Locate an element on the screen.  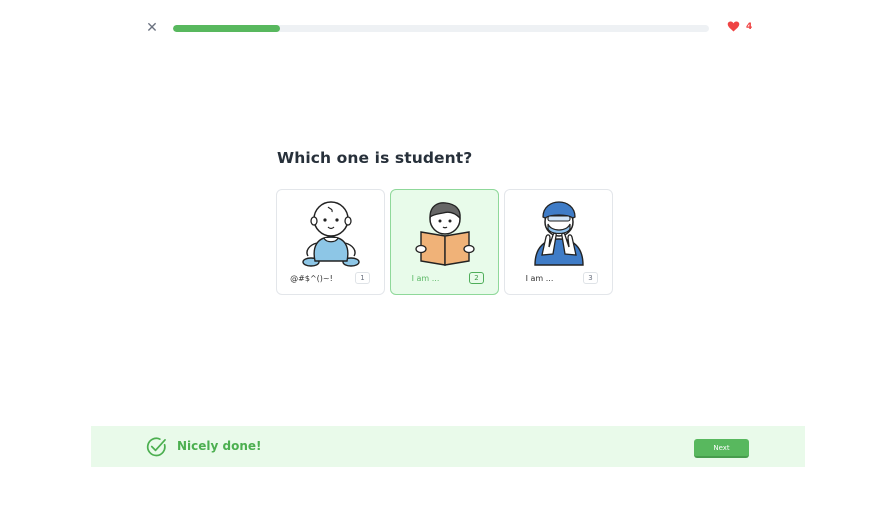
top-bar: ✕ 4 is located at coordinates (448, 28).